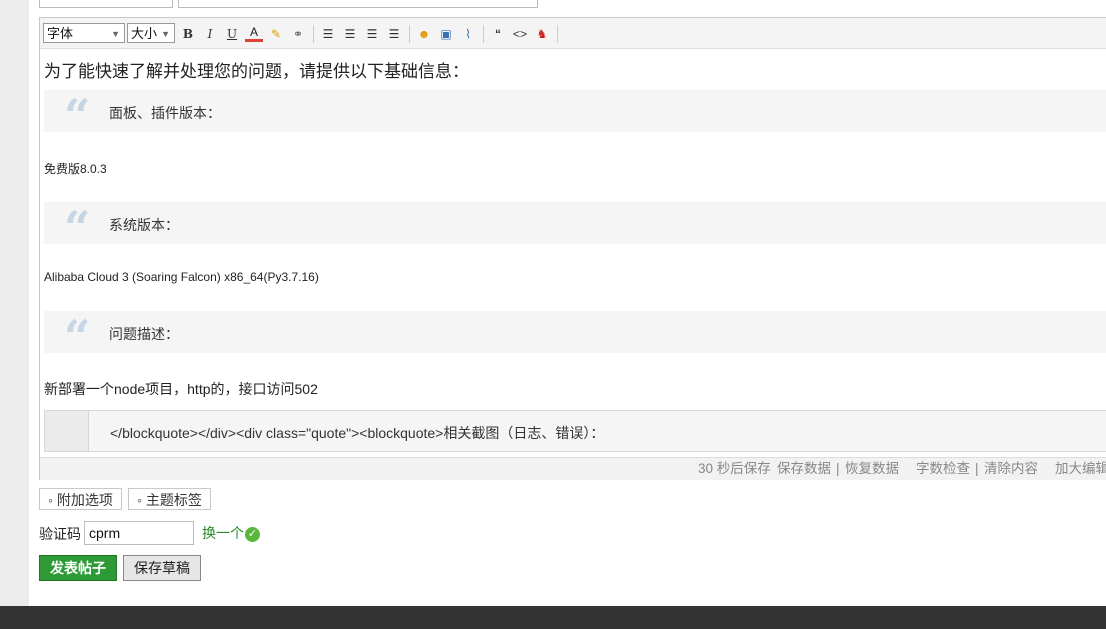 The height and width of the screenshot is (629, 1106). I want to click on left-sidebar-strip, so click(14, 303).